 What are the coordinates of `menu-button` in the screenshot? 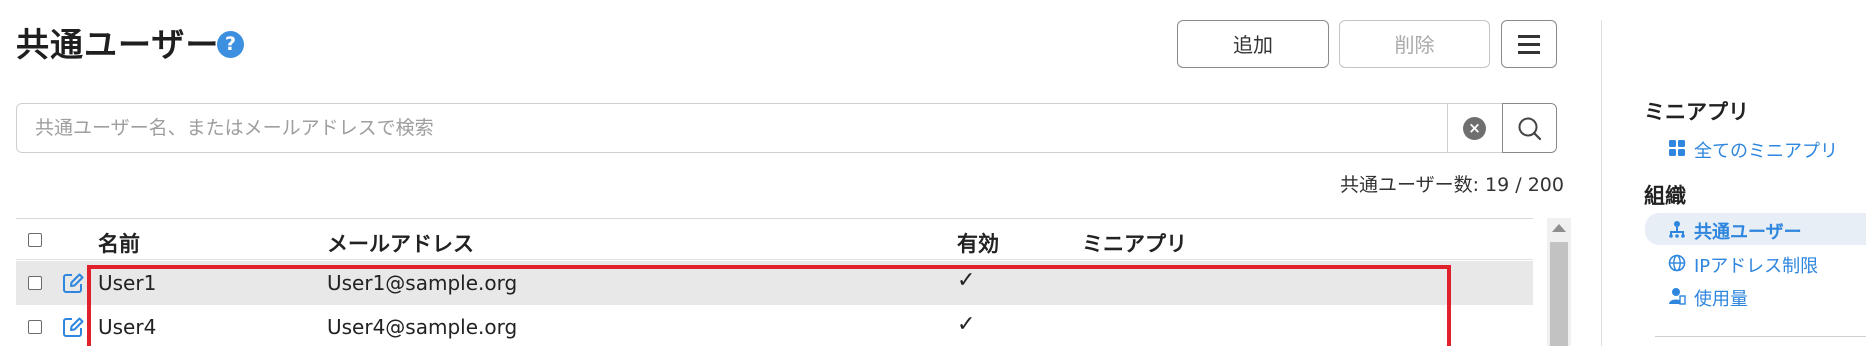 It's located at (1529, 44).